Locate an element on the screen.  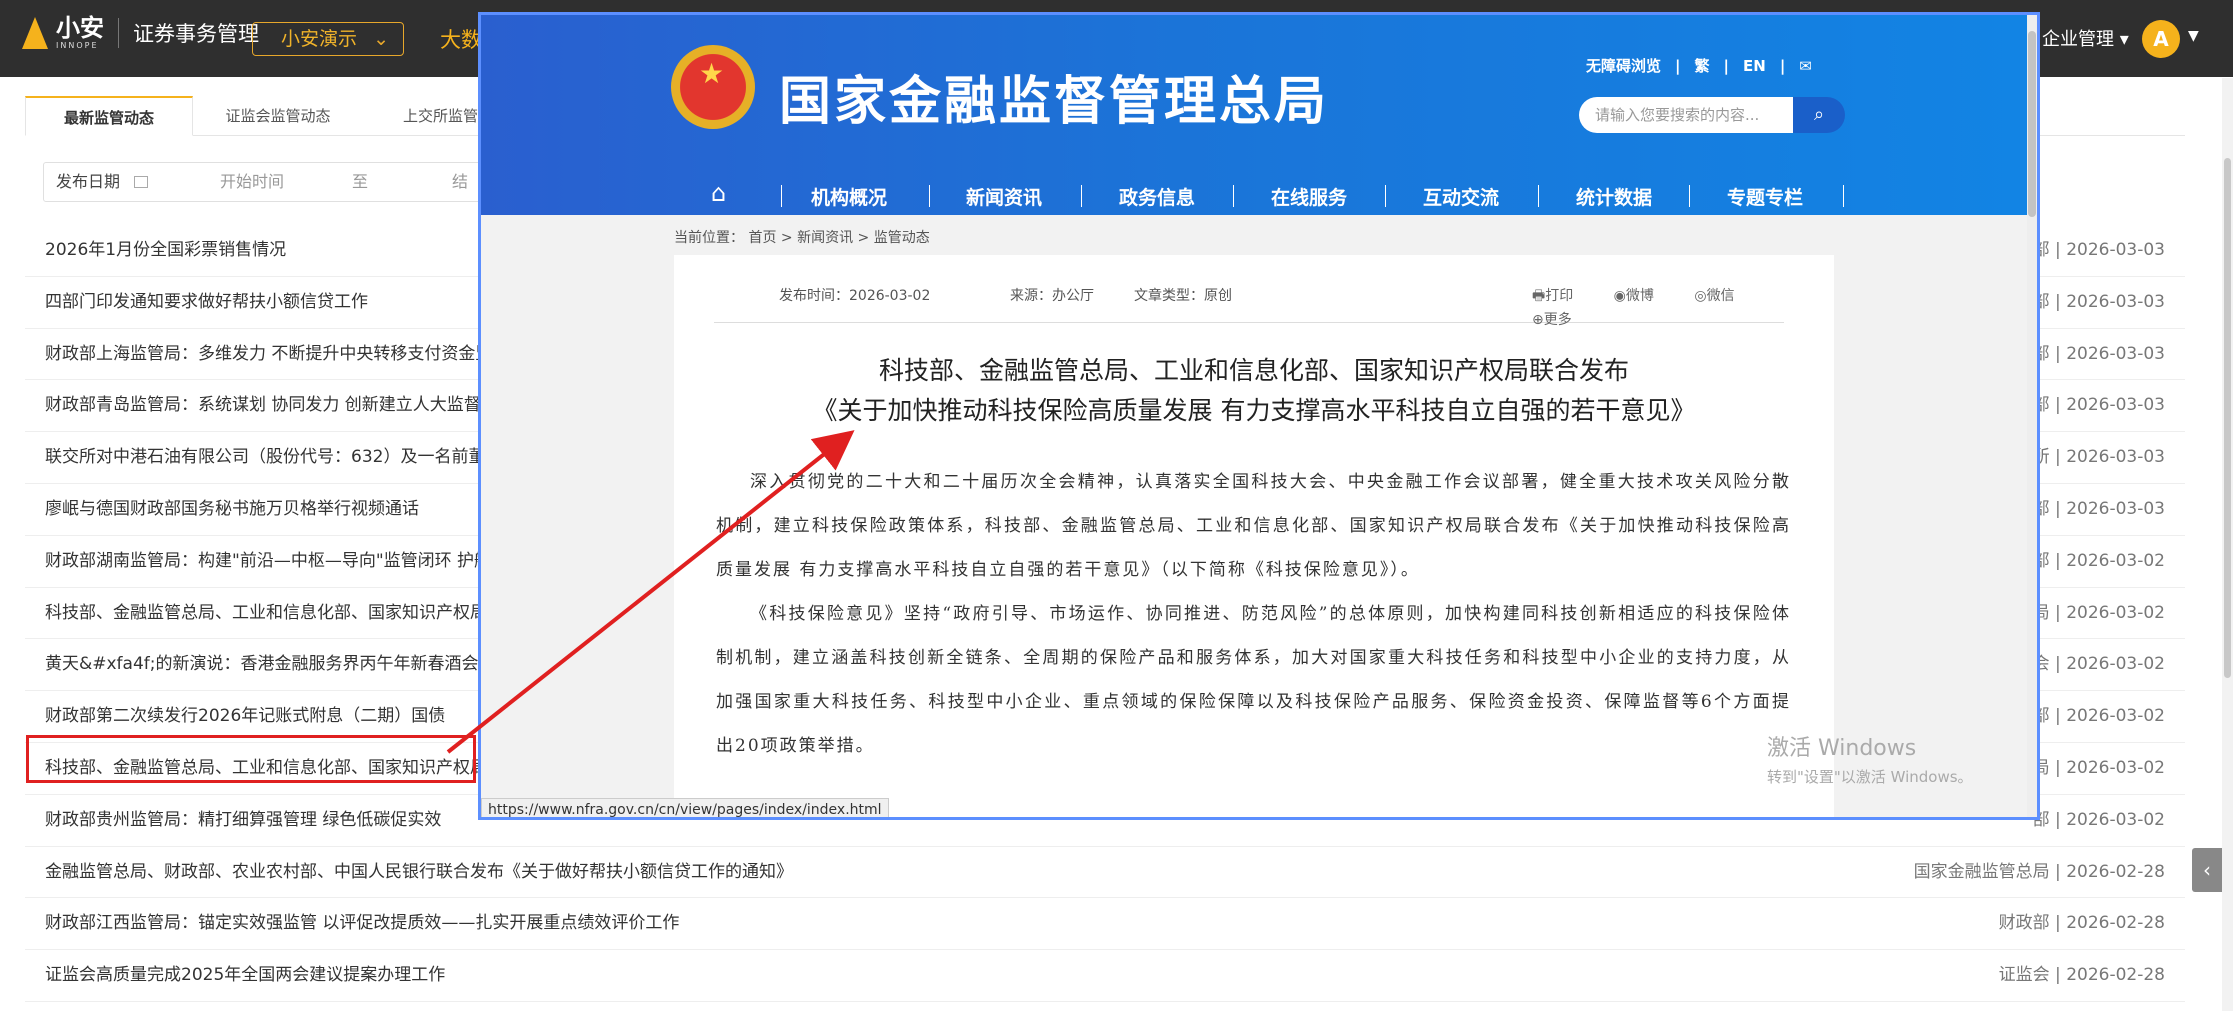
list-item-meta: 会 | 2026-03-02 is located at coordinates (2098, 664).